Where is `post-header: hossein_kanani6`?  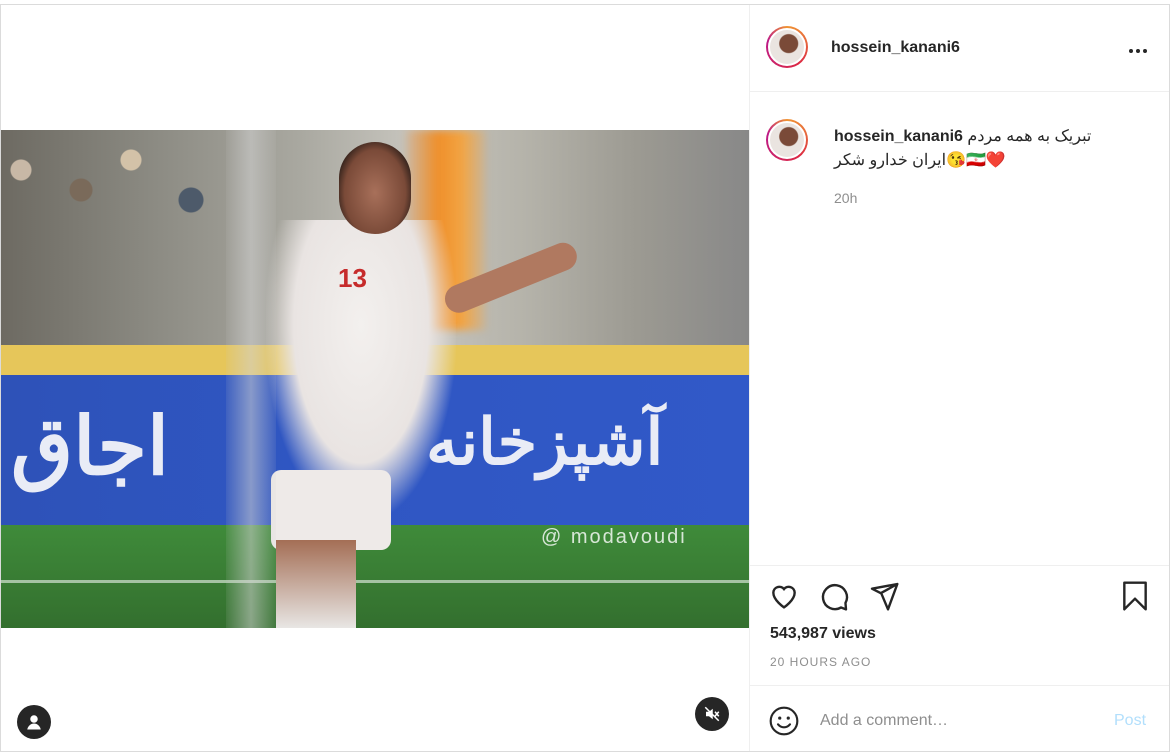 post-header: hossein_kanani6 is located at coordinates (959, 48).